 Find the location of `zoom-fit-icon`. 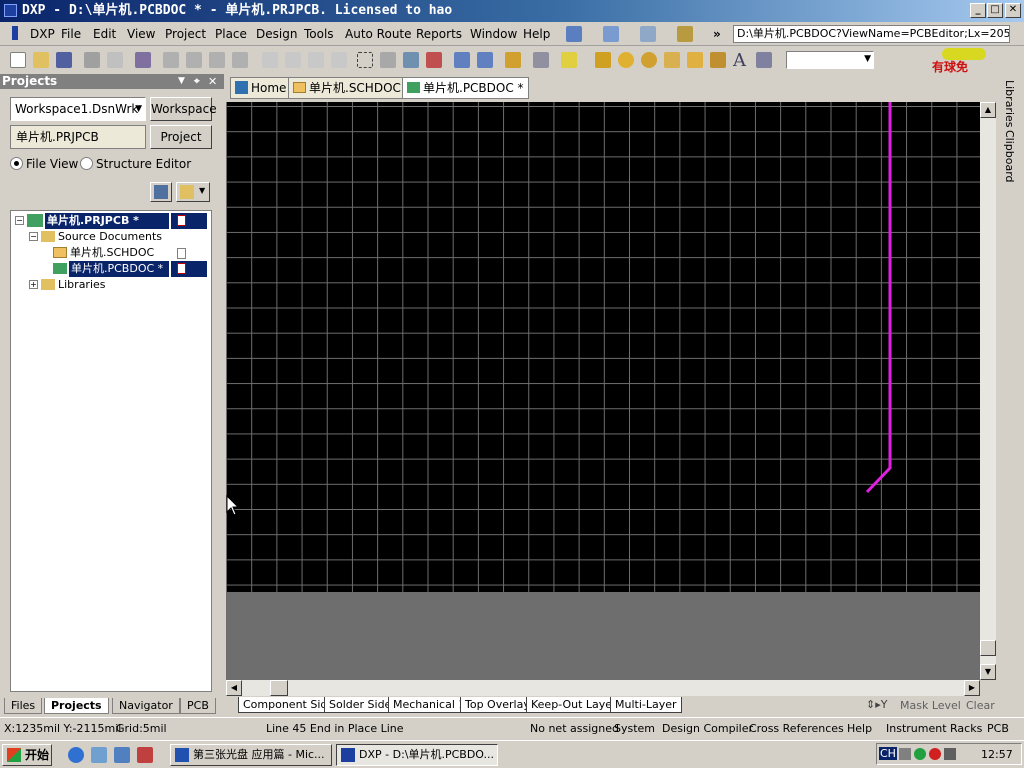

zoom-fit-icon is located at coordinates (171, 60).